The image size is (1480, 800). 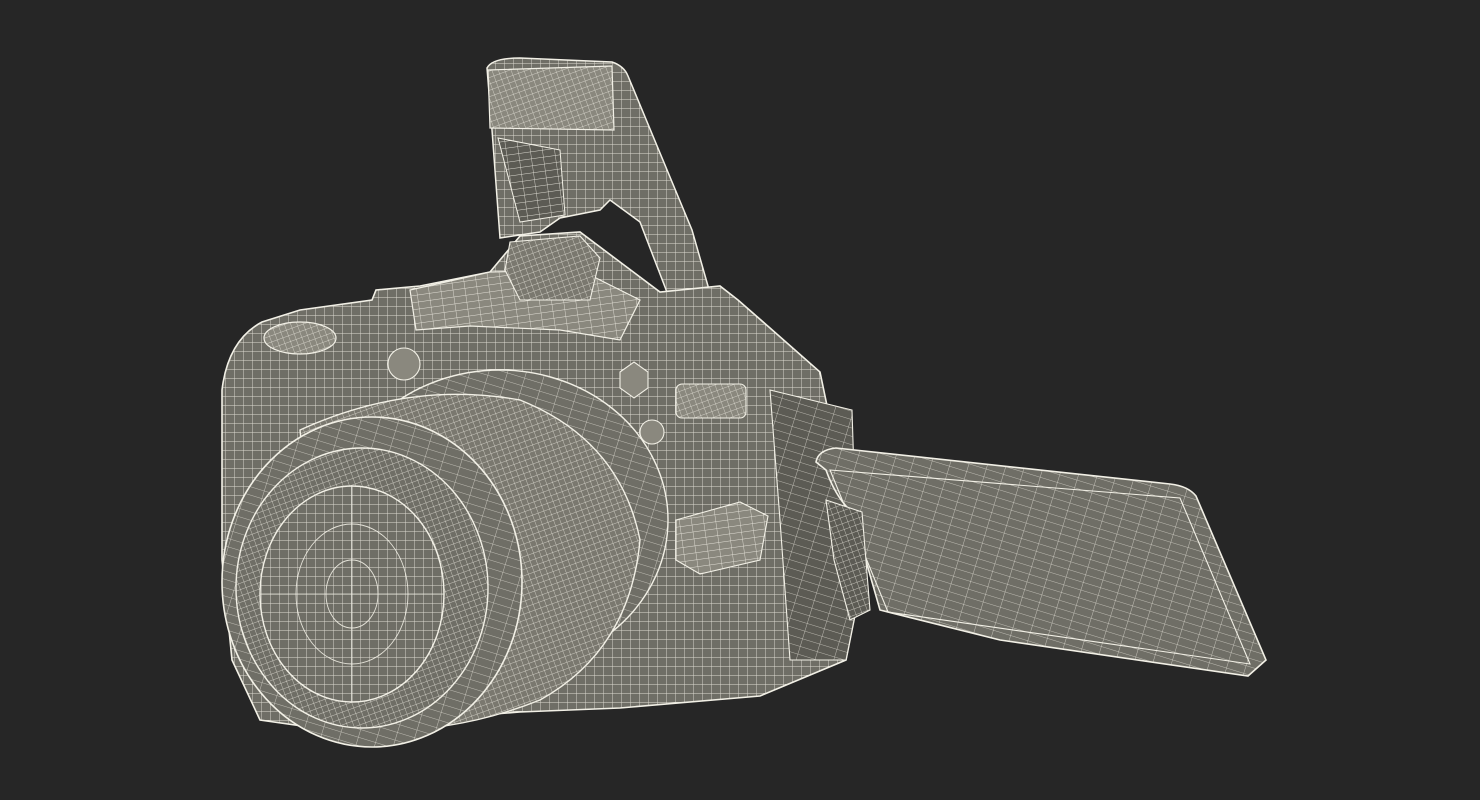 I want to click on flip-out-lcd-screen, so click(x=1041, y=562).